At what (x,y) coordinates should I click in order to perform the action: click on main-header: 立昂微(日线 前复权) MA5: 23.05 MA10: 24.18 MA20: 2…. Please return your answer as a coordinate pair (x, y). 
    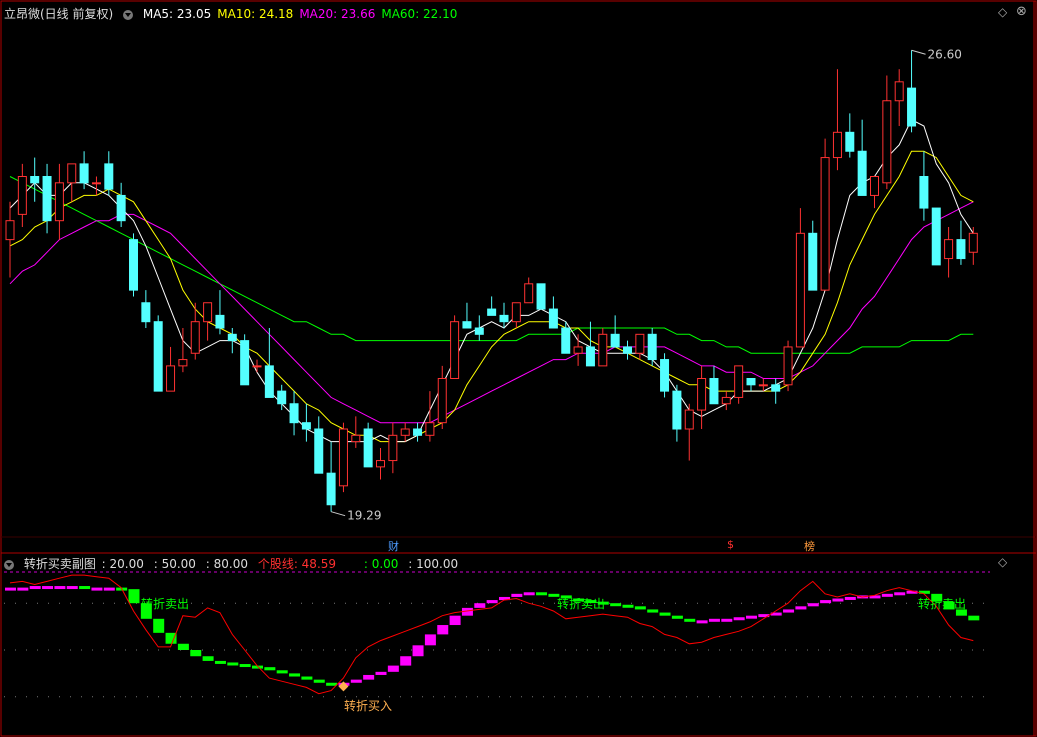
    Looking at the image, I should click on (236, 13).